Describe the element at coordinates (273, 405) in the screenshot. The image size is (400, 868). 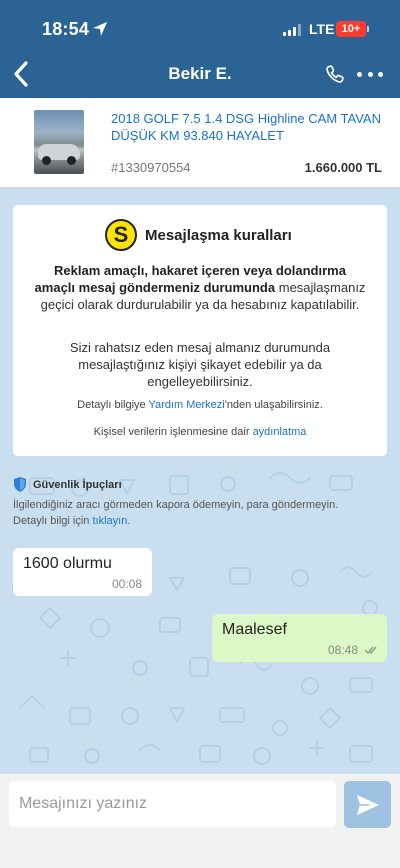
I see `rules-help-suffix: 'nden ulaşabilirsiniz.` at that location.